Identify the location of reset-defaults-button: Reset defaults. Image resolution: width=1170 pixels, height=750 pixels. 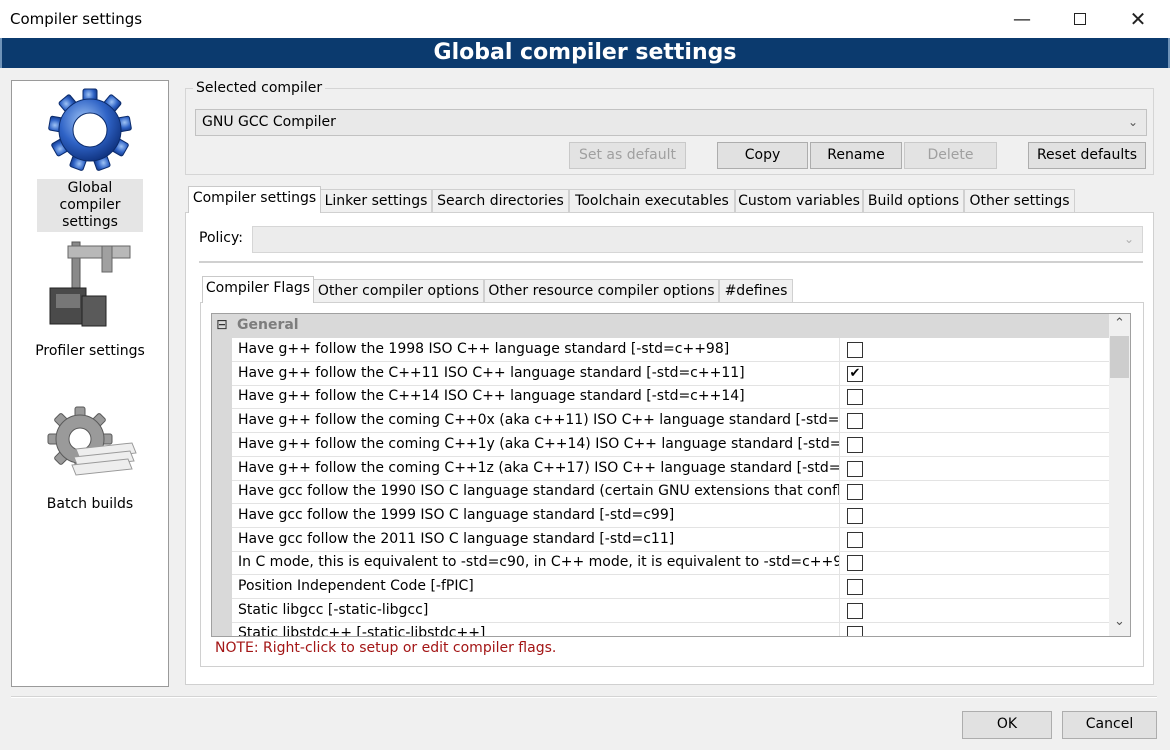
(1087, 155).